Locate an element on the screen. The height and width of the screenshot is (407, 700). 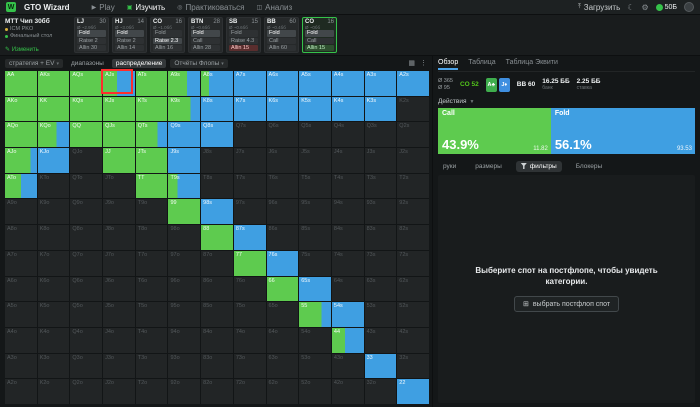
position-panel-lj: LJ 30 Ø ~2.9бб Fold Raise 2 Allin 30 is located at coordinates (91, 35).